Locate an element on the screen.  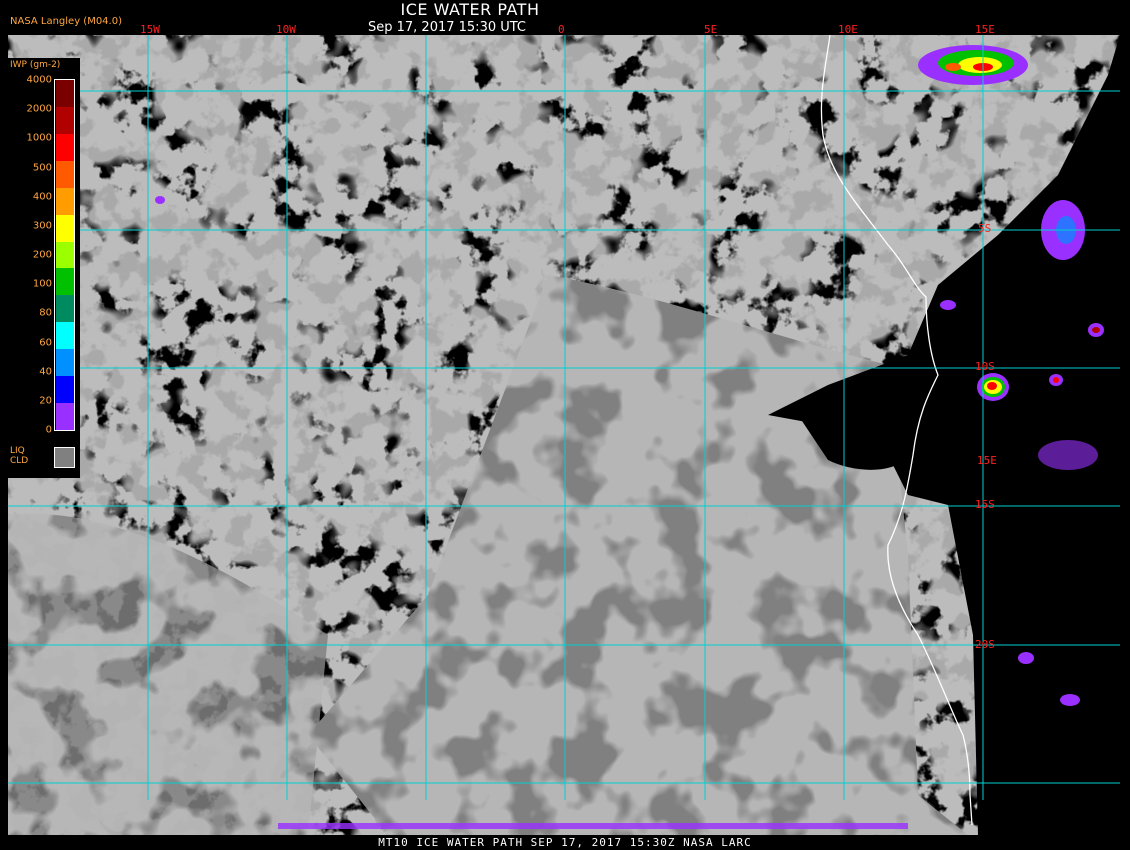
ice-cell-ne-peak2 is located at coordinates (953, 67).